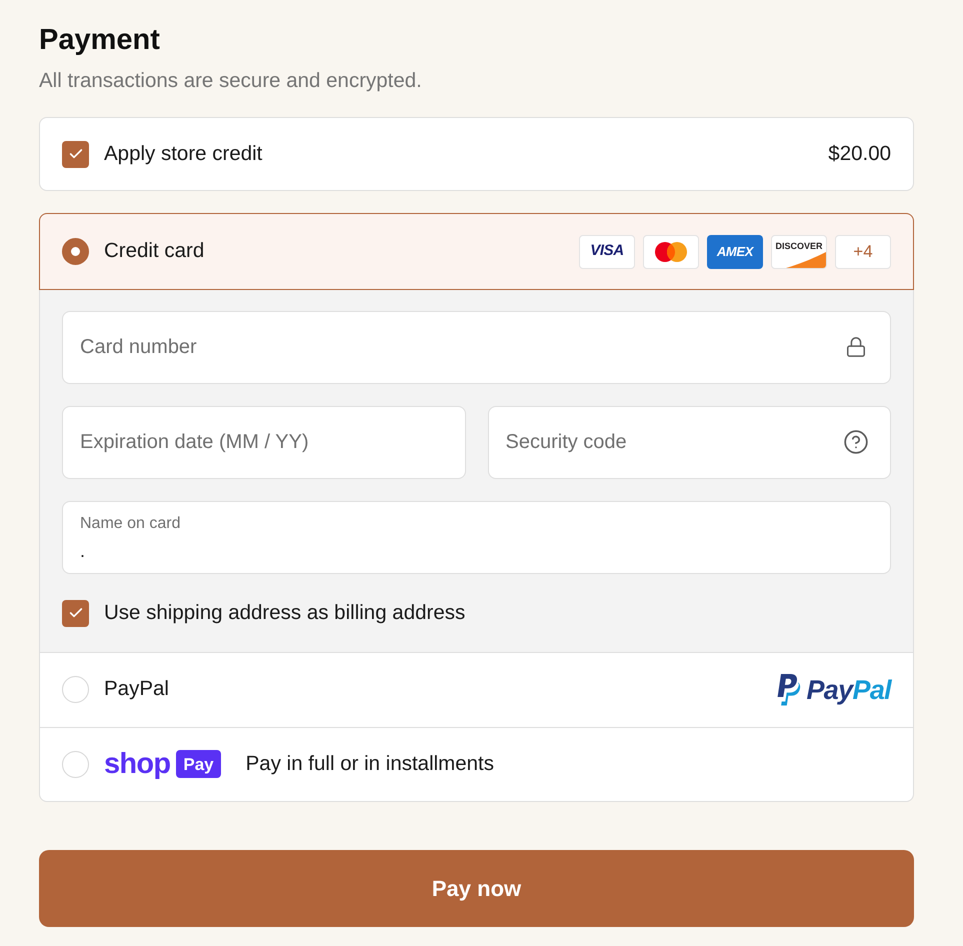 The width and height of the screenshot is (963, 946). What do you see at coordinates (75, 251) in the screenshot?
I see `radio-button` at bounding box center [75, 251].